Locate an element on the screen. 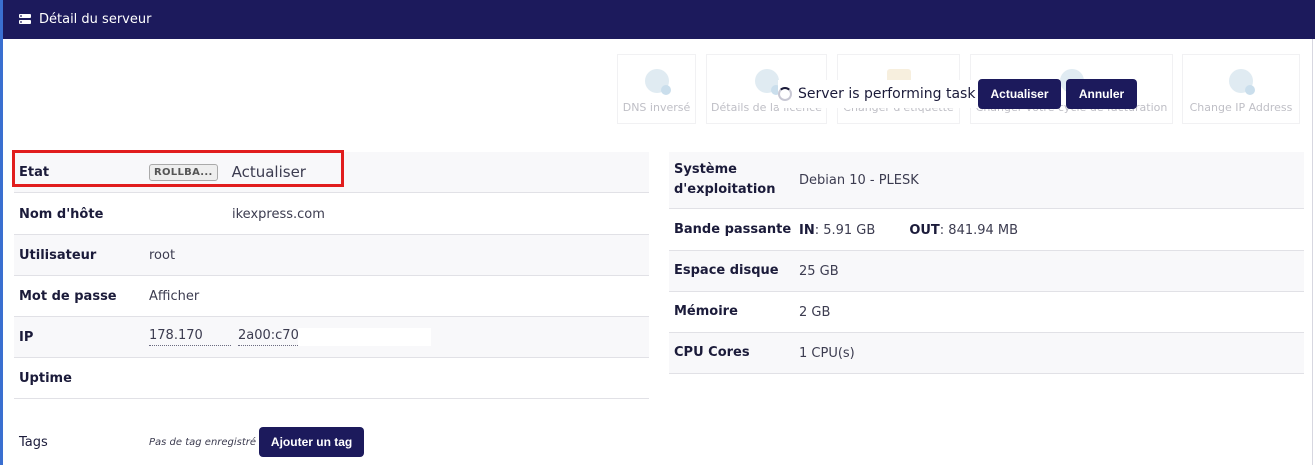  panel-border is located at coordinates (1312, 252).